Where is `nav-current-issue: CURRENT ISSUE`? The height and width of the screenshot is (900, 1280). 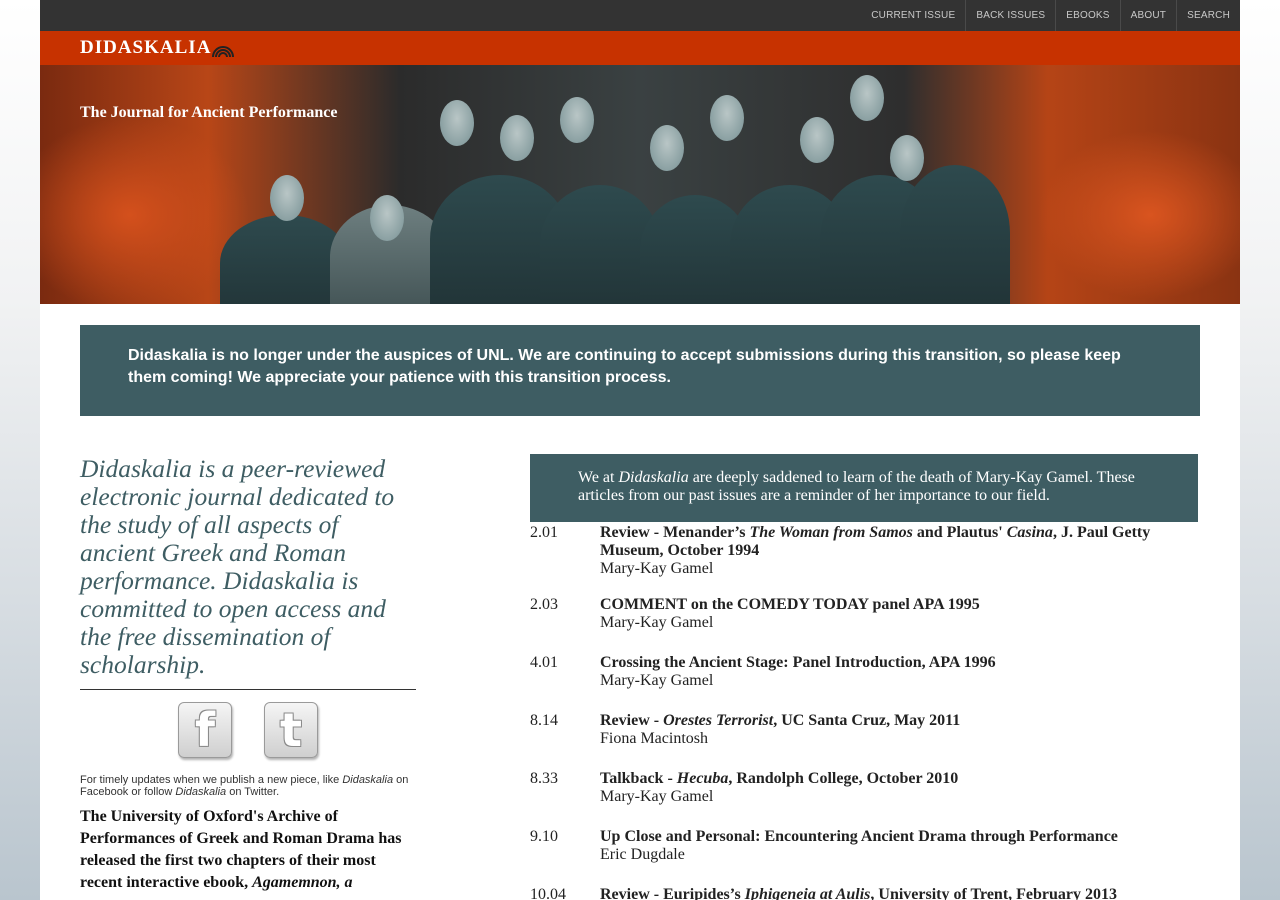 nav-current-issue: CURRENT ISSUE is located at coordinates (913, 15).